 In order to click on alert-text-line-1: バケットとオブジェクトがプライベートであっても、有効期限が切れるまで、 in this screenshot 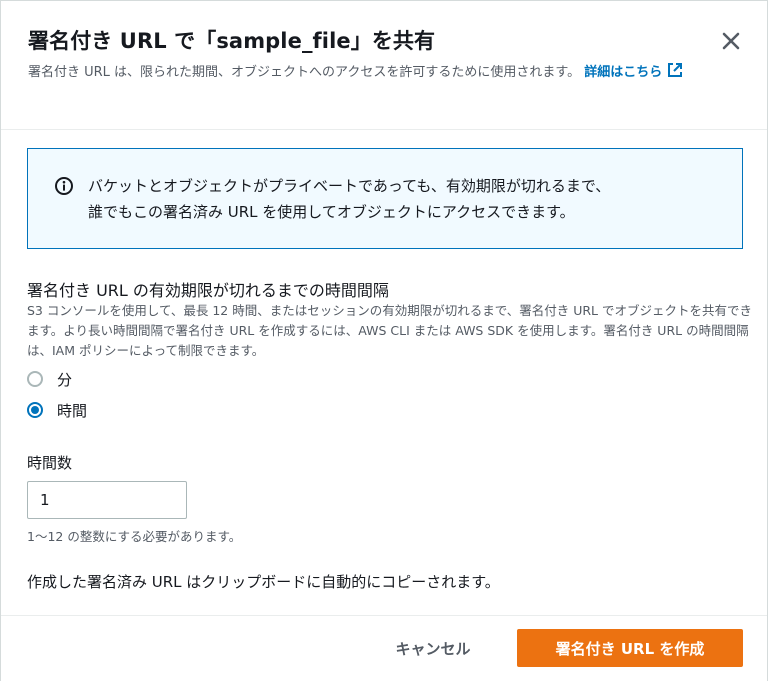, I will do `click(349, 186)`.